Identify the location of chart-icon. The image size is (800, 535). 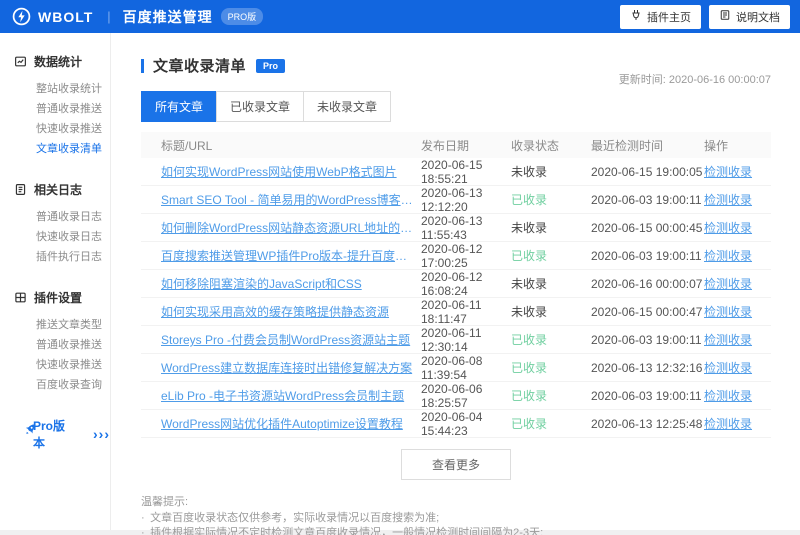
(20, 61).